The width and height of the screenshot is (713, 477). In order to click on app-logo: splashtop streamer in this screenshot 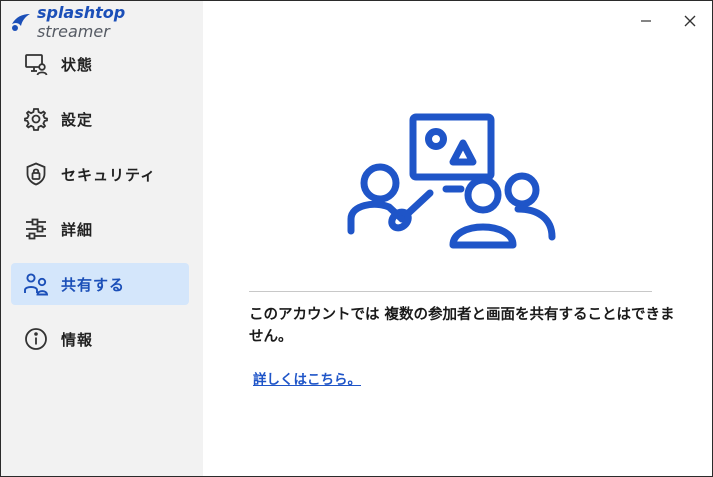, I will do `click(106, 22)`.